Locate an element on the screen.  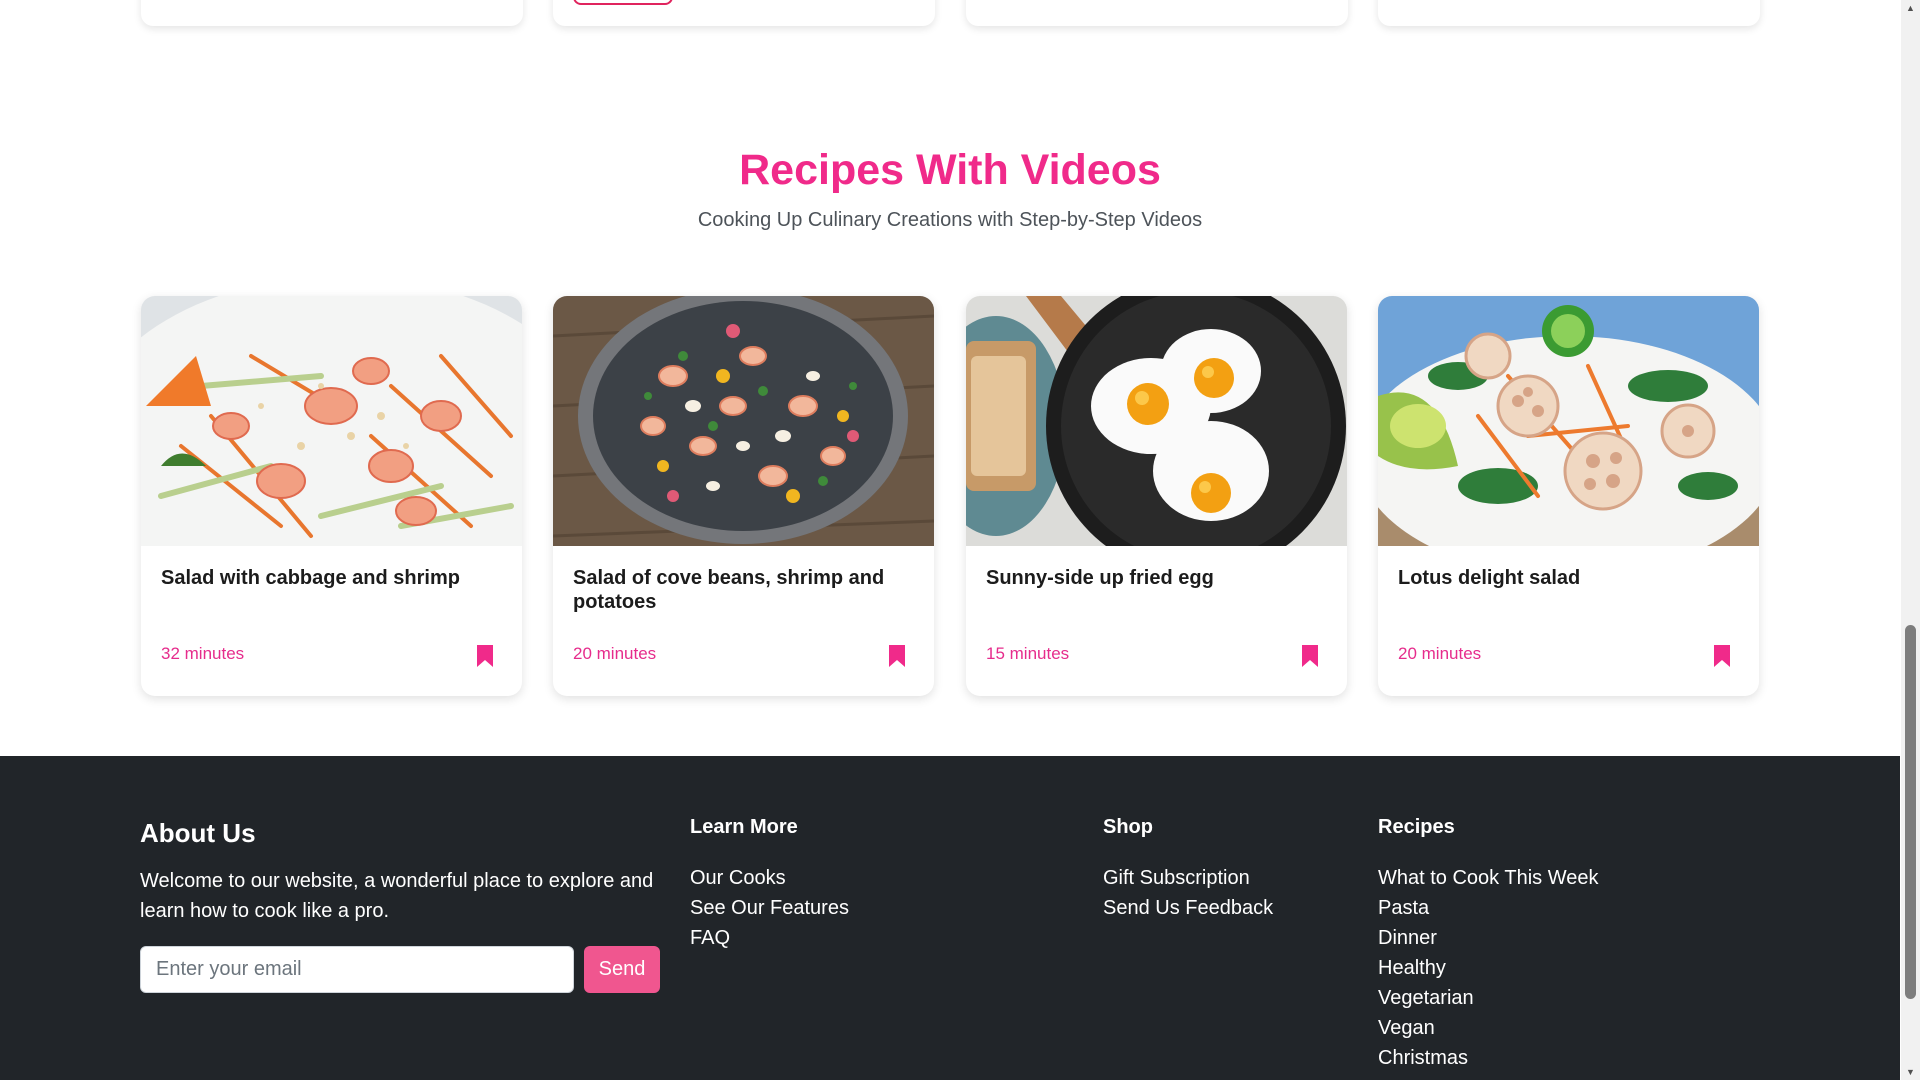
shop-column: Shop Gift Subscription Send Us Feedback is located at coordinates (1188, 869).